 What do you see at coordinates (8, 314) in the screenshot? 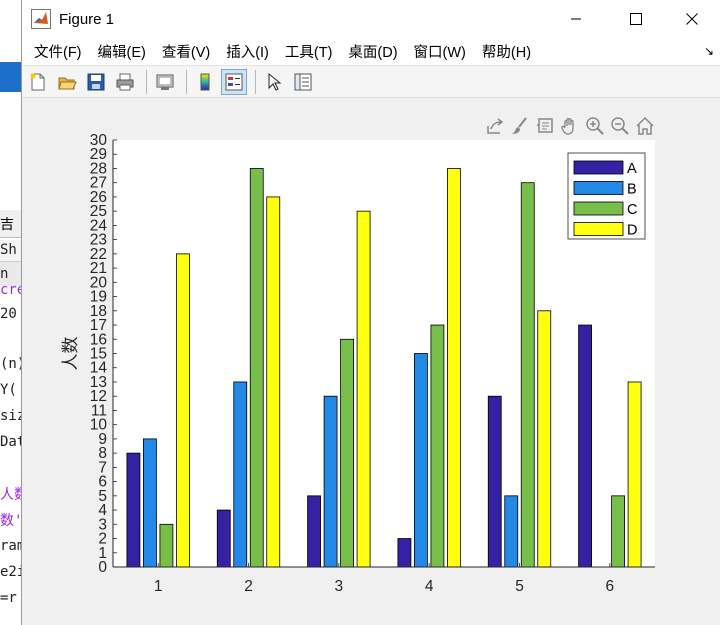
I see `editor-line: 20` at bounding box center [8, 314].